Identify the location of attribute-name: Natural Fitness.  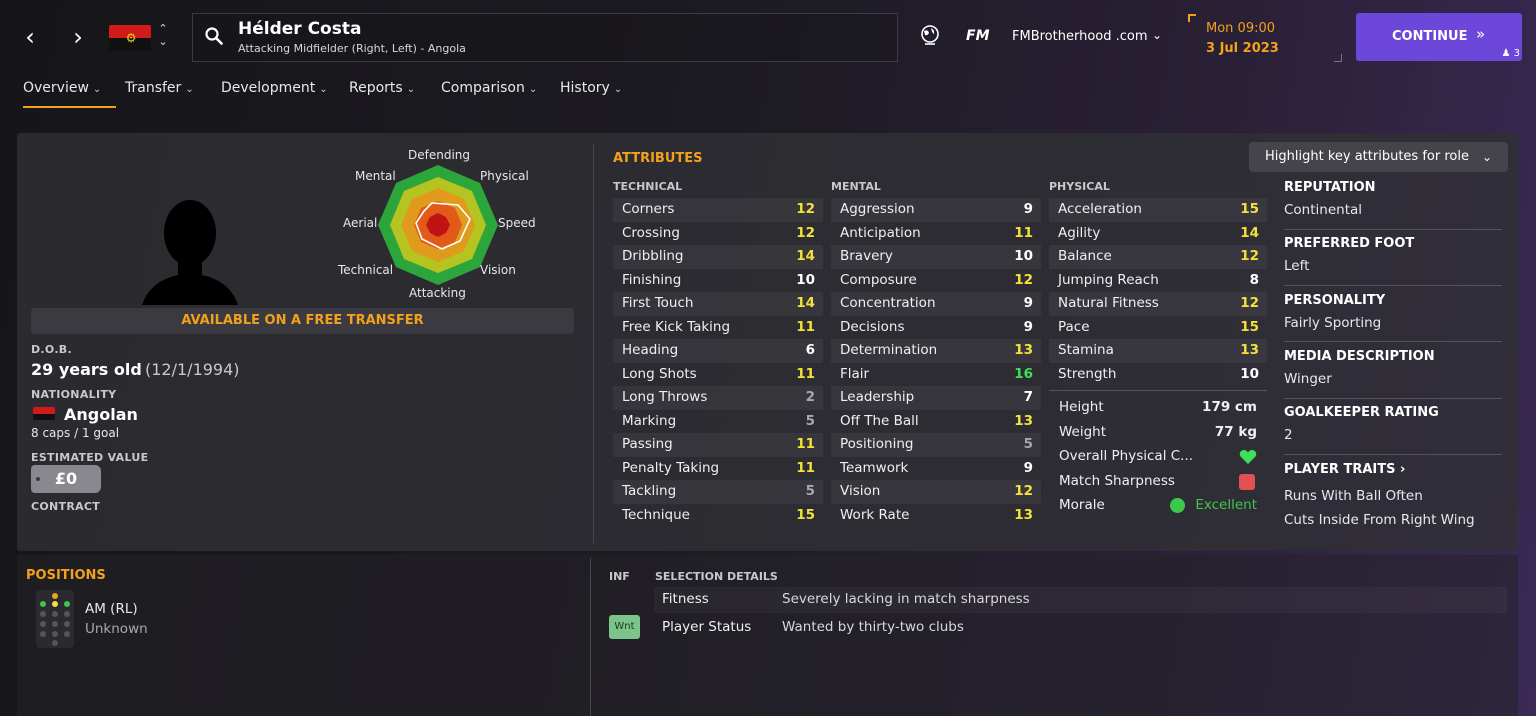
(1108, 303).